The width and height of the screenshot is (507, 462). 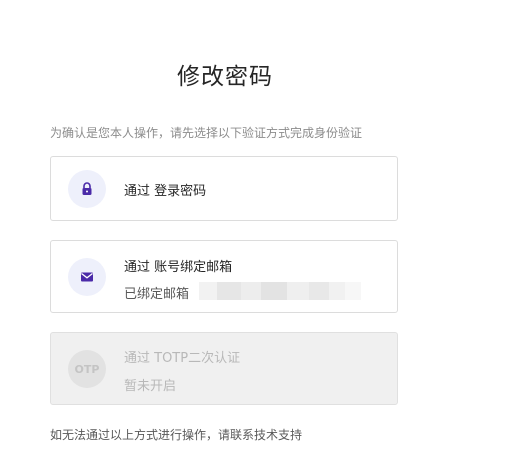 What do you see at coordinates (280, 291) in the screenshot?
I see `masked-email-value` at bounding box center [280, 291].